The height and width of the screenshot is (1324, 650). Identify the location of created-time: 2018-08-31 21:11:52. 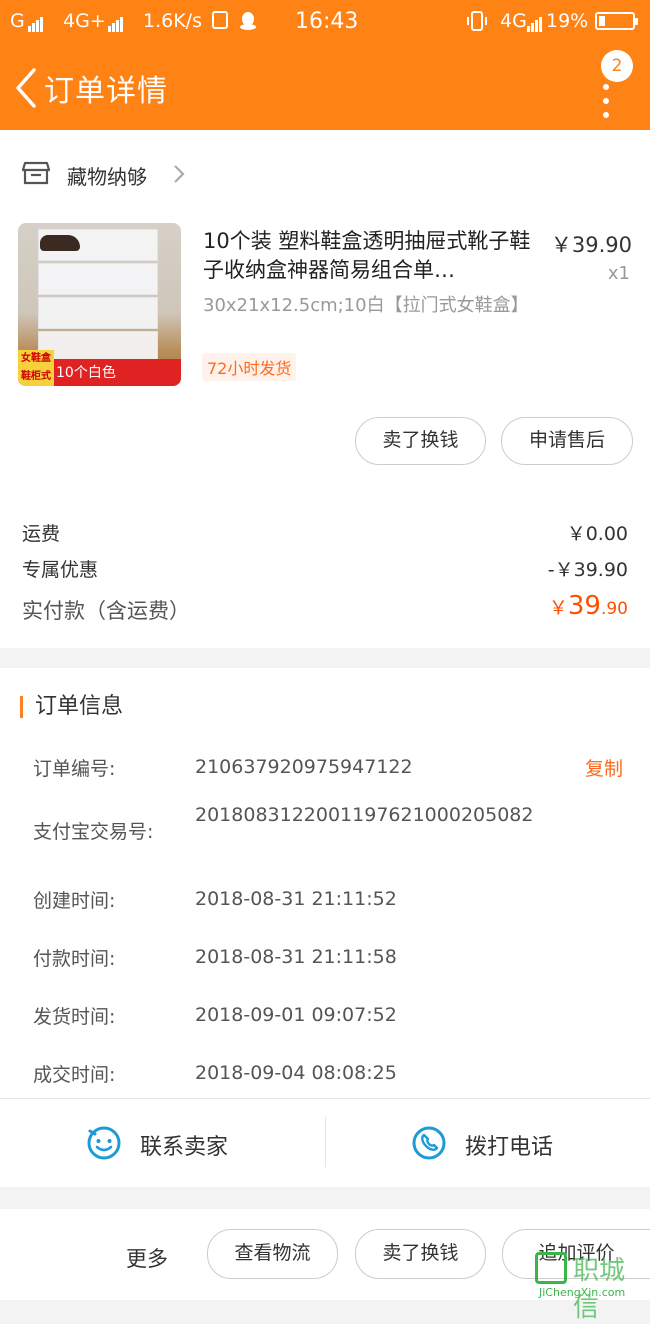
(296, 899).